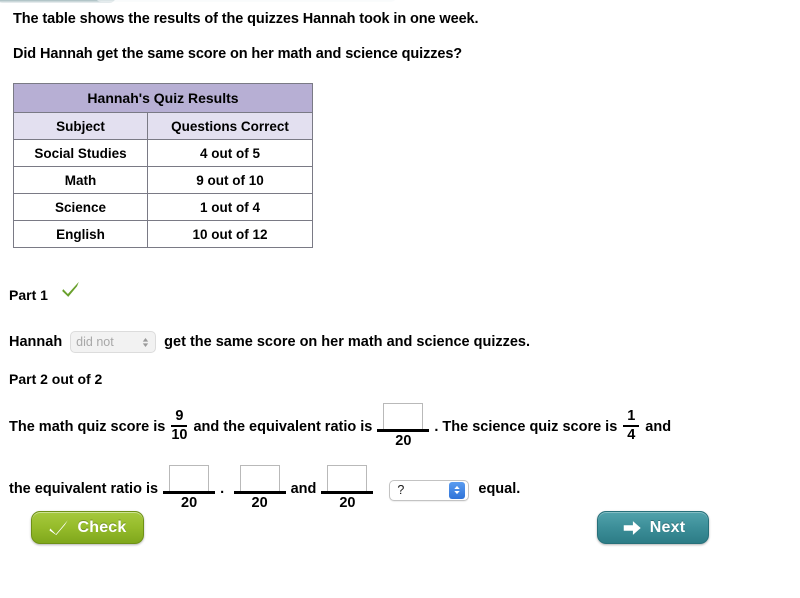 This screenshot has width=800, height=598. Describe the element at coordinates (179, 435) in the screenshot. I see `math-score-denominator: 10` at that location.